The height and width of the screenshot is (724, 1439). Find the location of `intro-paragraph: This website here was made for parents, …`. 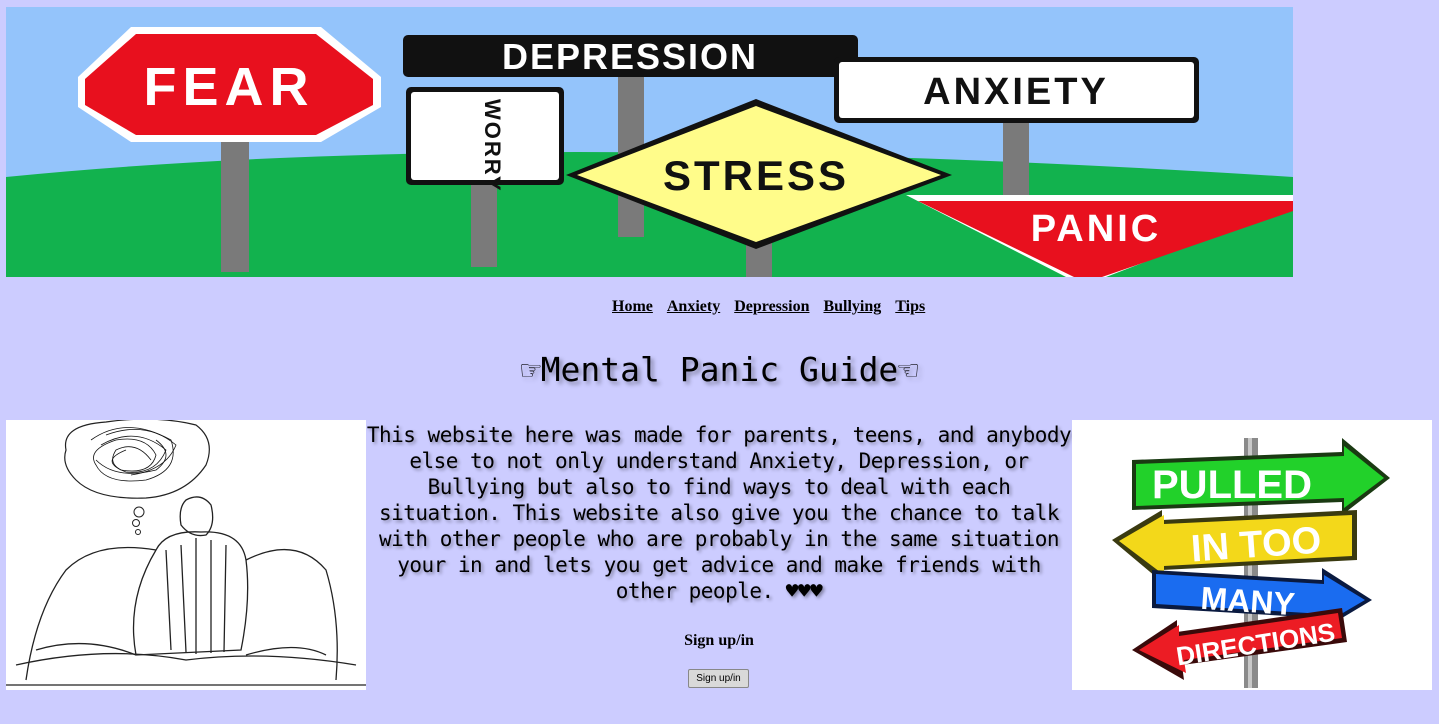

intro-paragraph: This website here was made for parents, … is located at coordinates (719, 513).